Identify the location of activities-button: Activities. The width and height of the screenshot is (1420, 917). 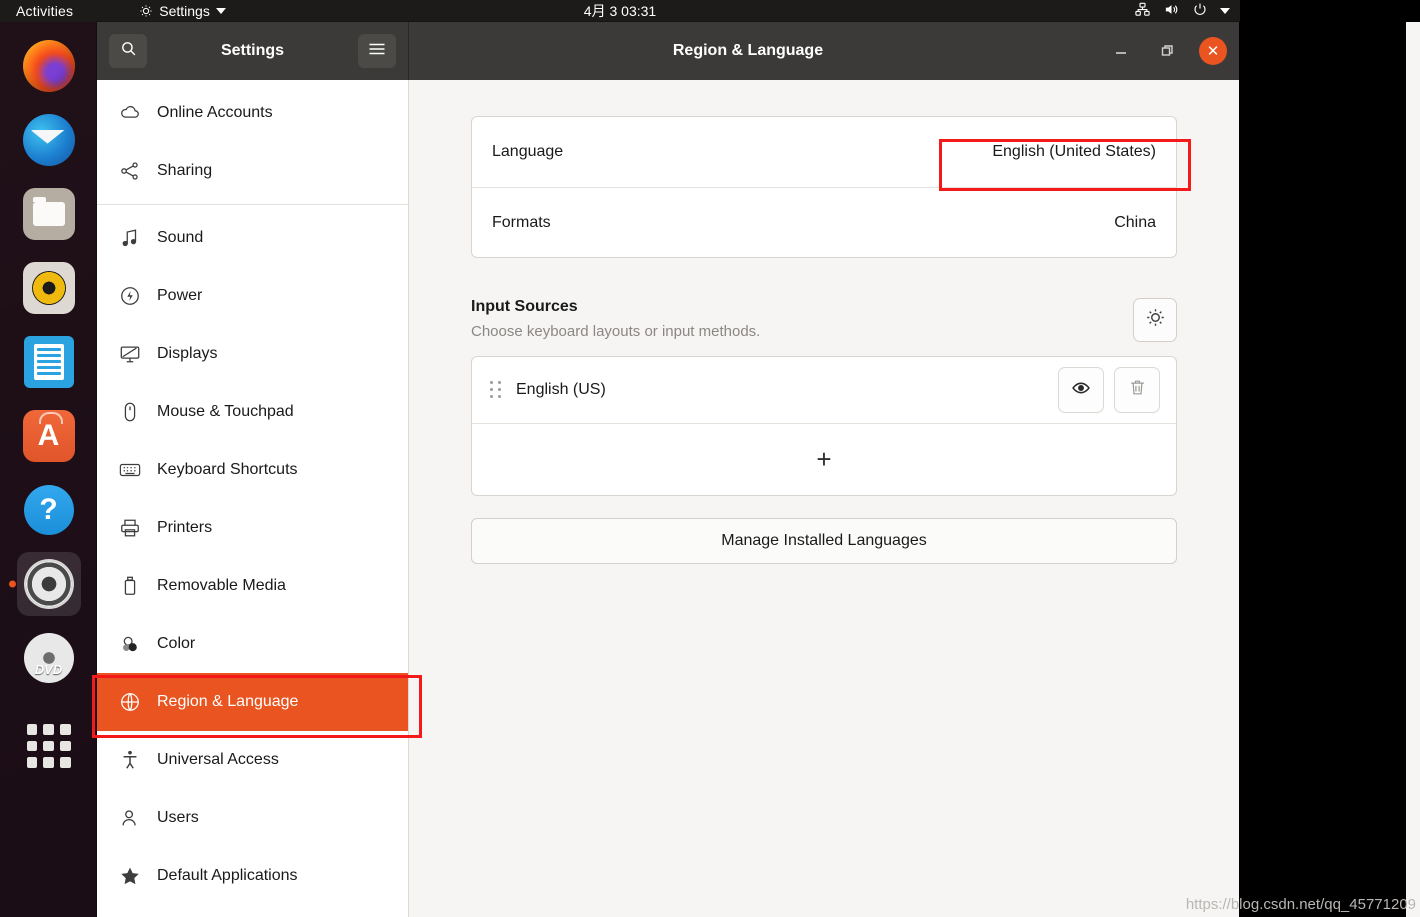
(44, 11).